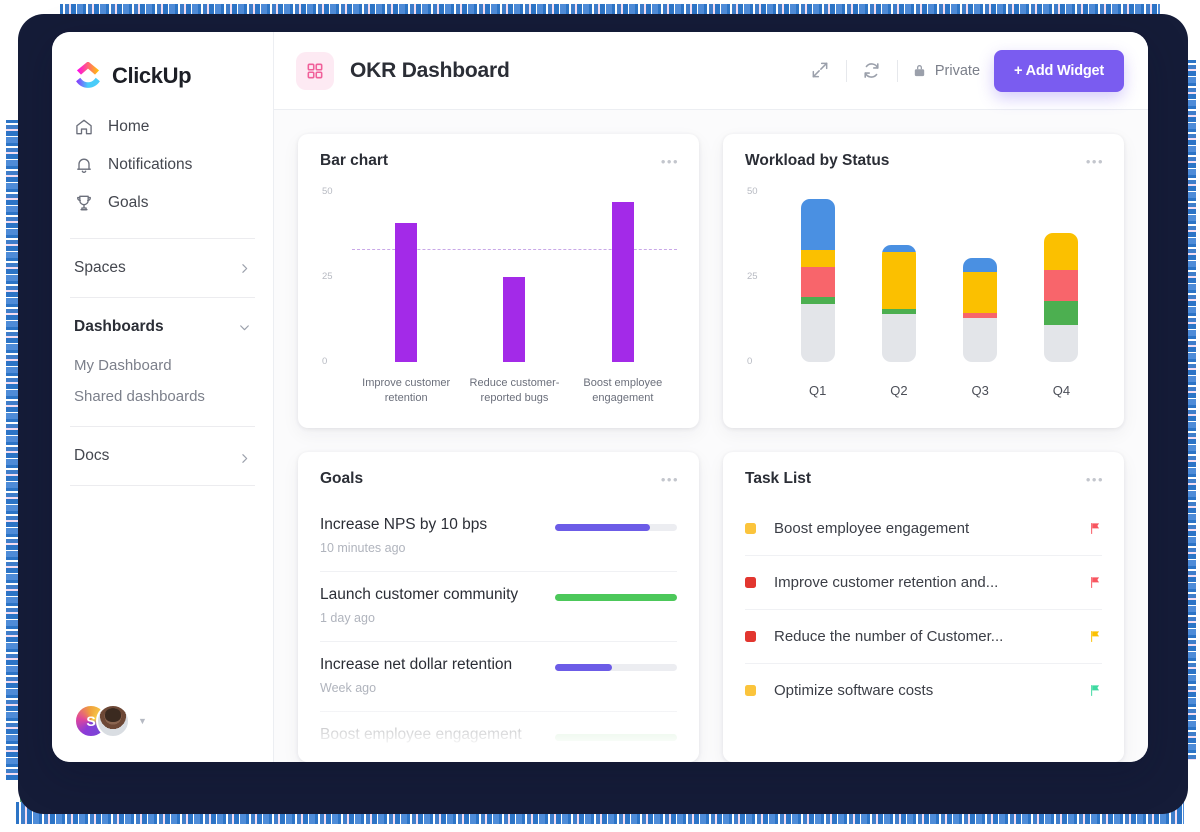 This screenshot has width=1200, height=832. What do you see at coordinates (750, 361) in the screenshot?
I see `y-axis-tick: 0` at bounding box center [750, 361].